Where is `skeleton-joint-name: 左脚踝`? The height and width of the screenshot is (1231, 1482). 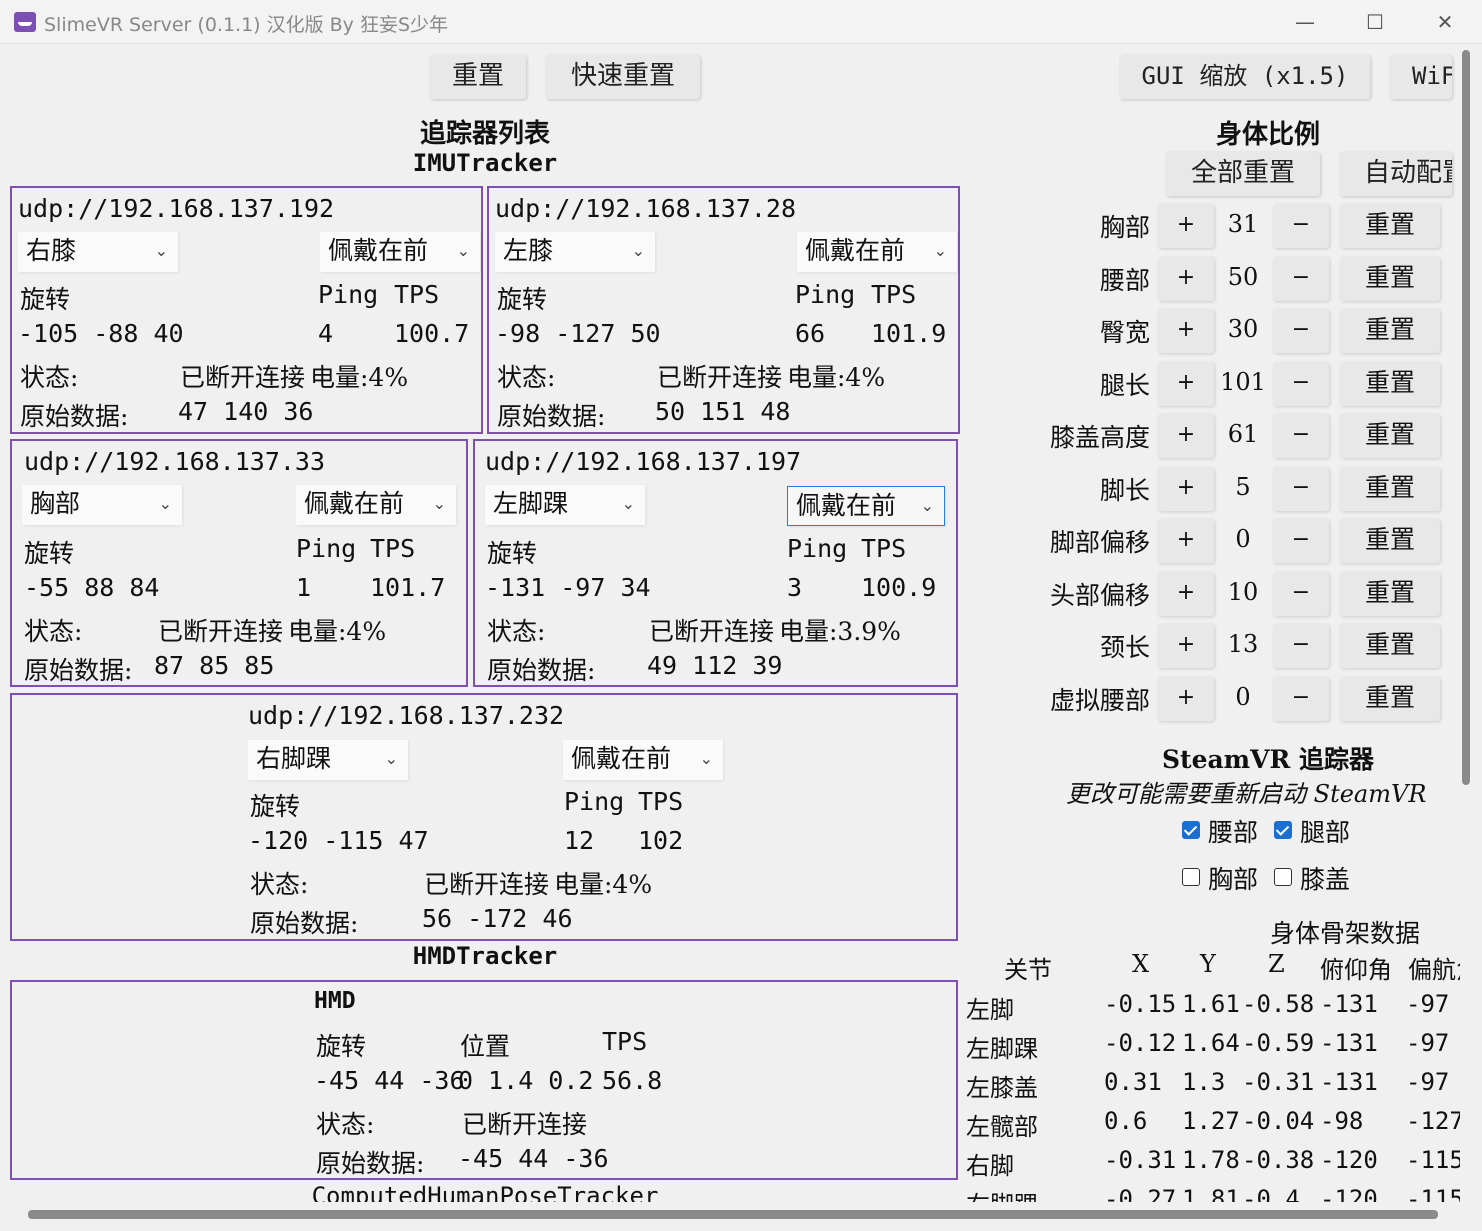
skeleton-joint-name: 左脚踝 is located at coordinates (1002, 1049).